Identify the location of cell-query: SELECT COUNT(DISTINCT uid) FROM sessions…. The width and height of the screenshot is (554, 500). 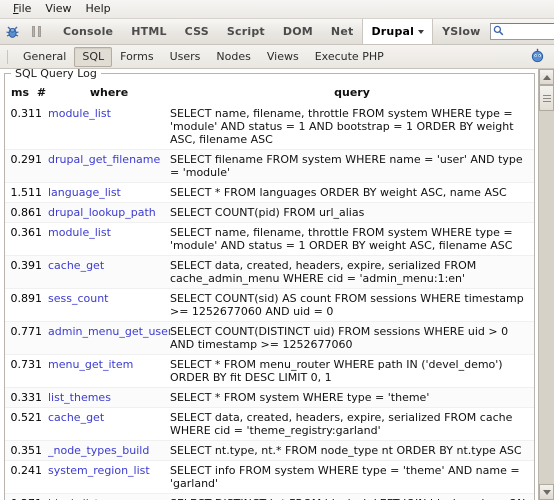
(352, 338).